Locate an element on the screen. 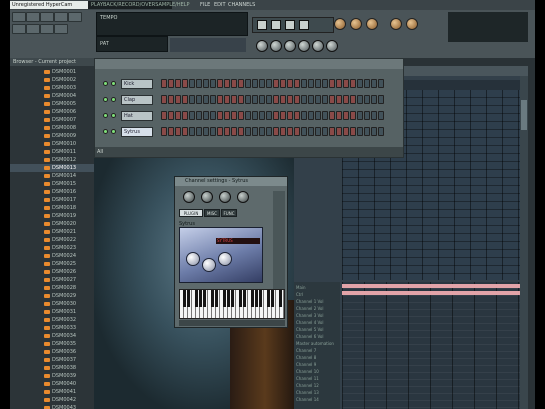 The width and height of the screenshot is (545, 409). tab-func: FUNC is located at coordinates (229, 213).